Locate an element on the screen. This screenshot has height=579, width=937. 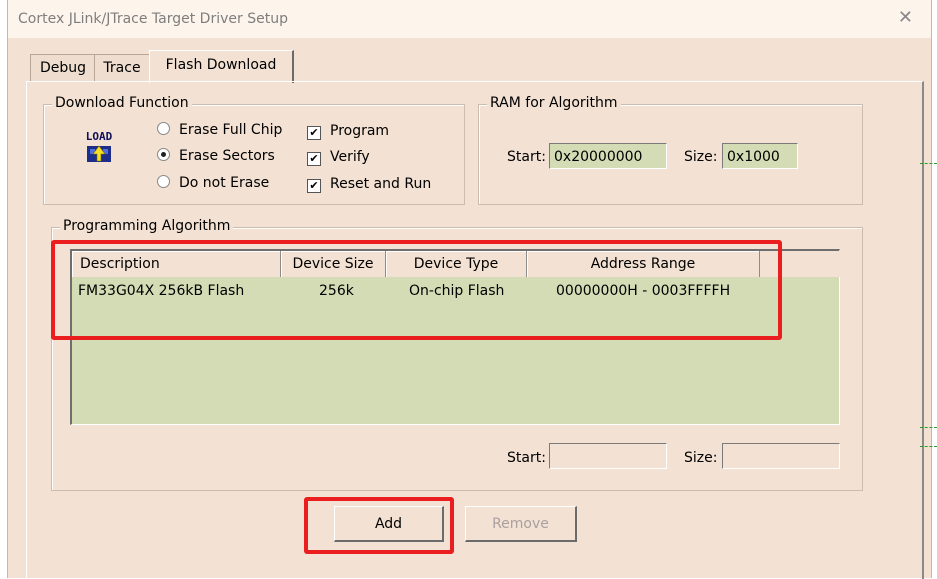
erase-sectors-option: Erase Sectors is located at coordinates (216, 156).